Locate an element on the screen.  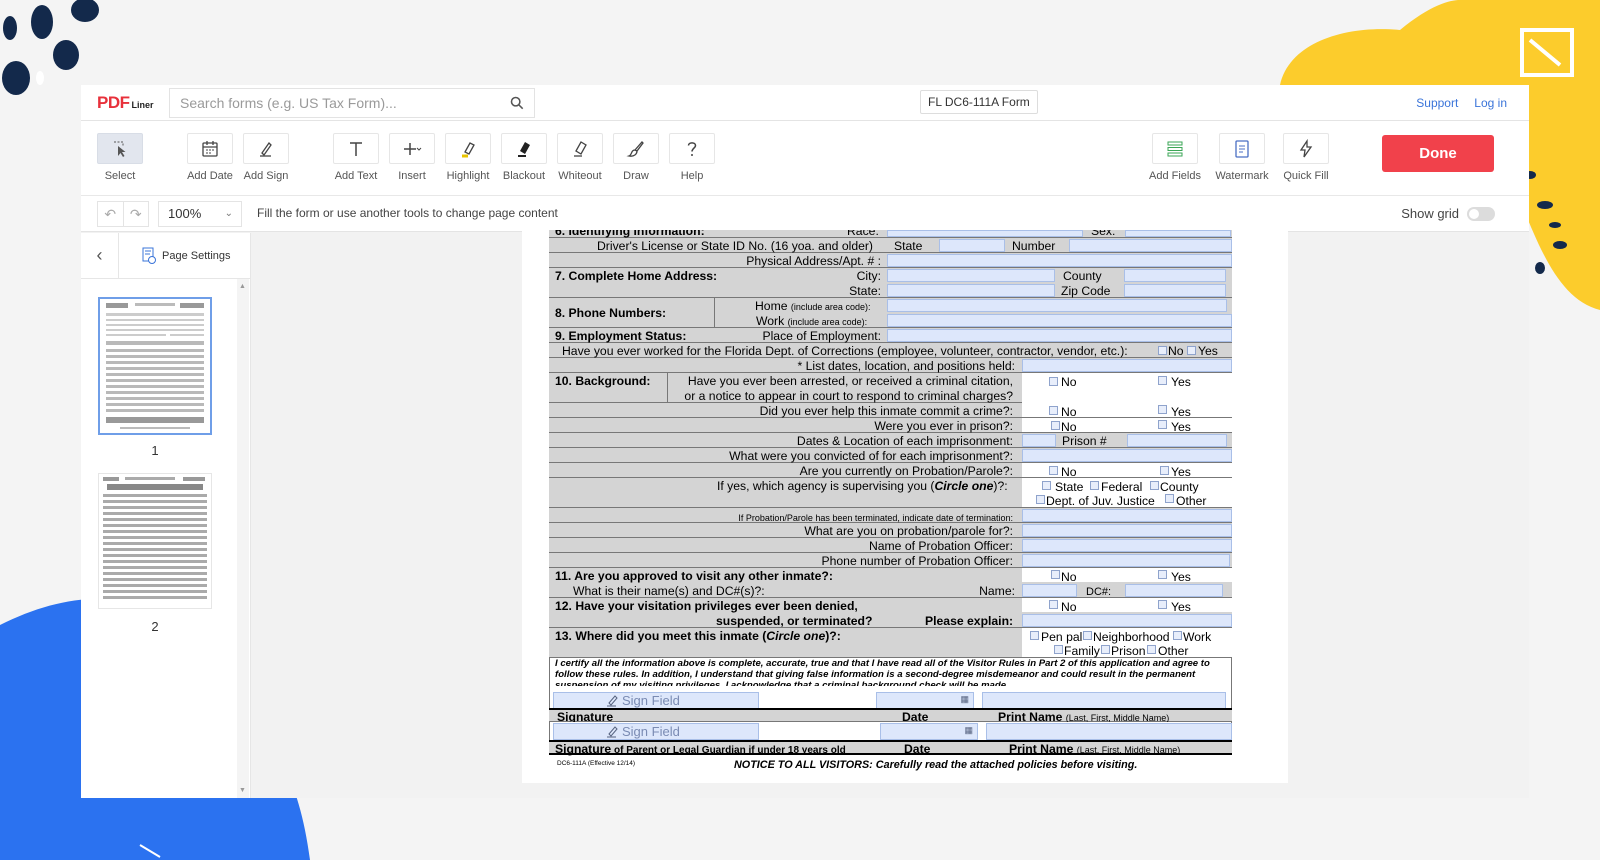
sign-date-field-1: ▦ is located at coordinates (925, 700).